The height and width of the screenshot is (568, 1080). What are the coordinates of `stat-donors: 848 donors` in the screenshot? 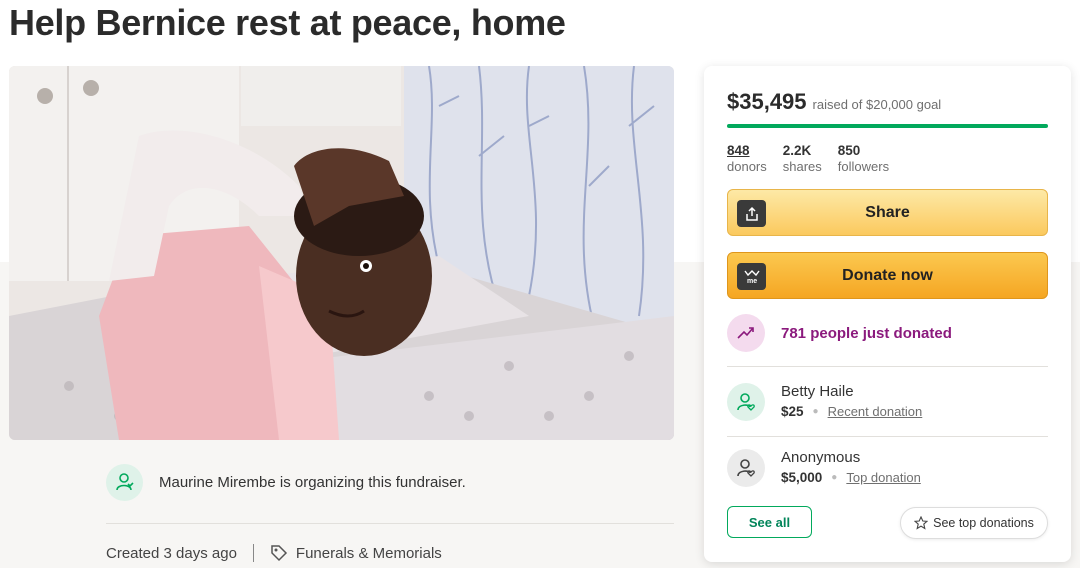 It's located at (747, 159).